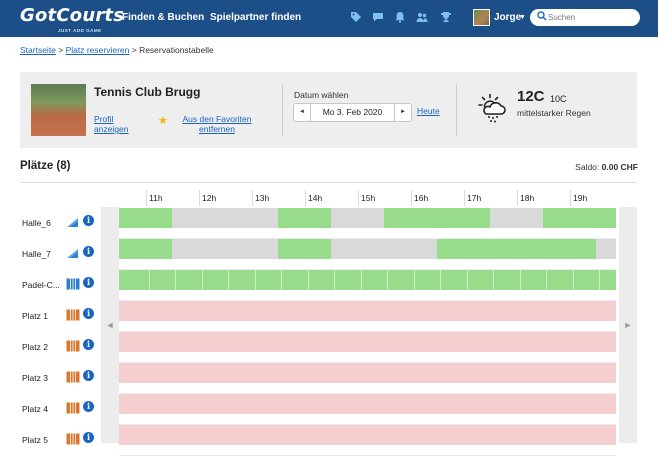  What do you see at coordinates (428, 111) in the screenshot?
I see `today-link: Heute` at bounding box center [428, 111].